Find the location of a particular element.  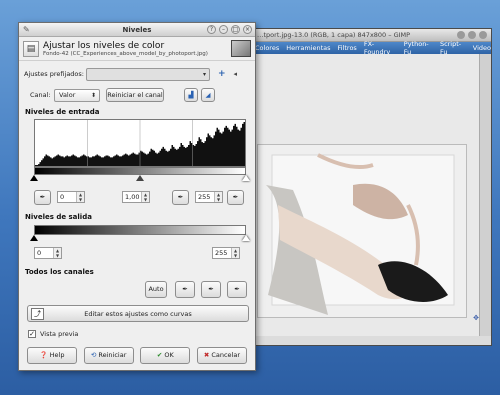

levels-icon: ▤ is located at coordinates (31, 48).